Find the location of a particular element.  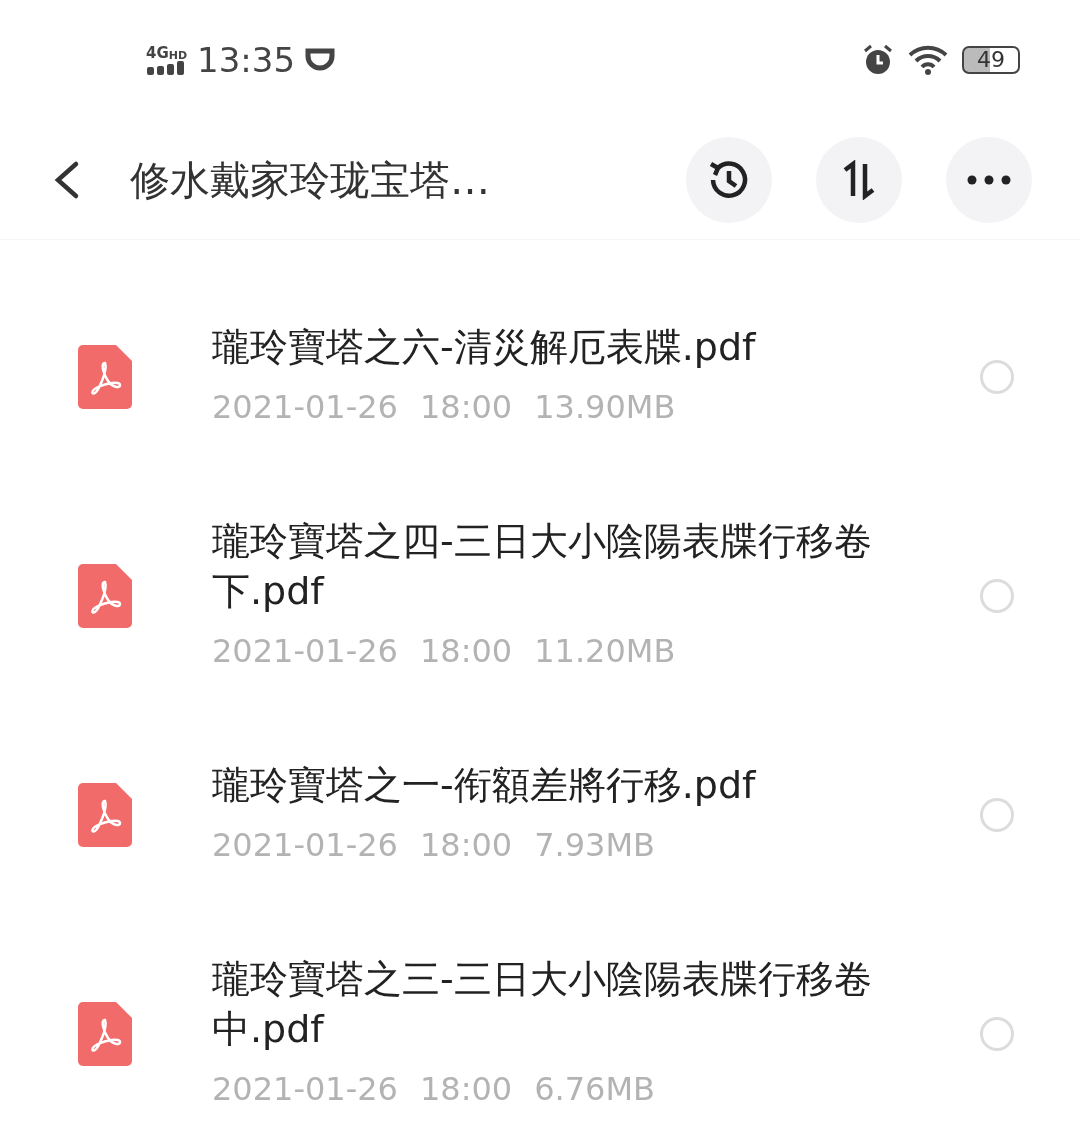

file-name: 瓏玲寶塔之三-三日大小陰陽表牒行移卷中.pdf is located at coordinates (542, 1004).